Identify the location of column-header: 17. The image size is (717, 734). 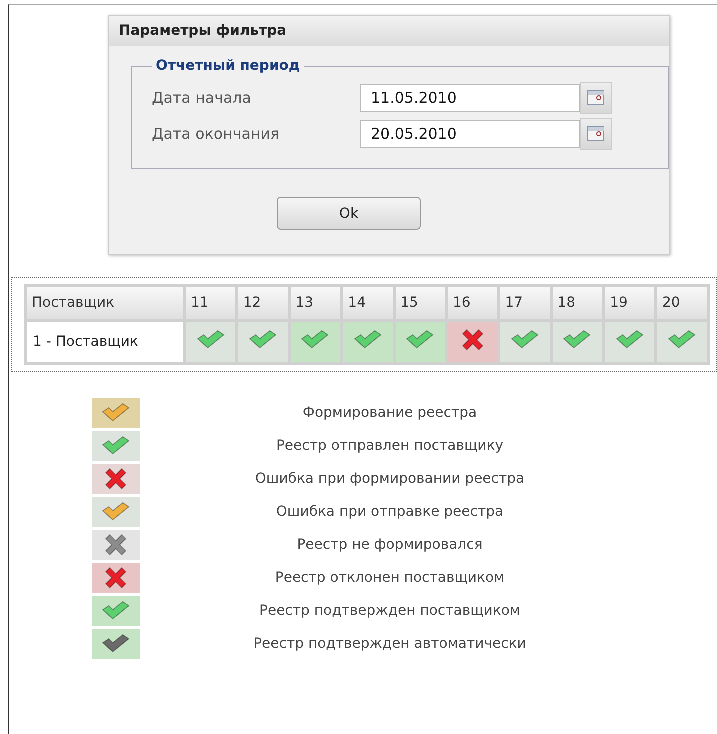
(525, 303).